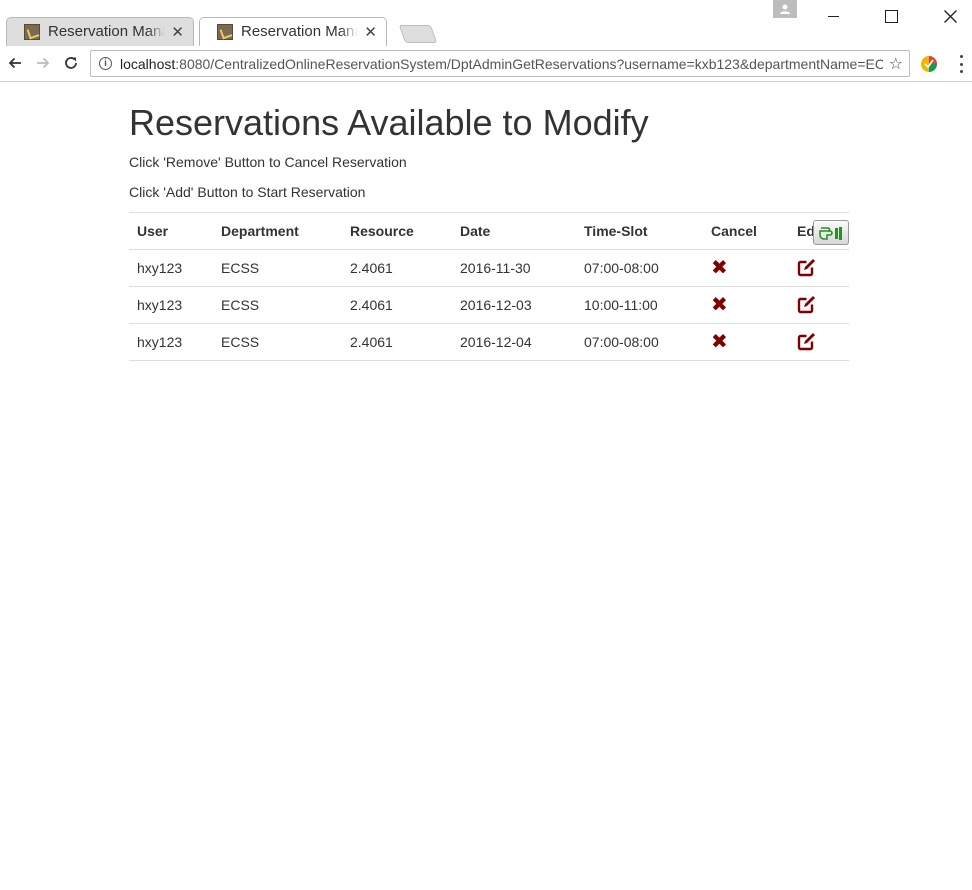 The image size is (972, 890). I want to click on header-date: Date, so click(514, 231).